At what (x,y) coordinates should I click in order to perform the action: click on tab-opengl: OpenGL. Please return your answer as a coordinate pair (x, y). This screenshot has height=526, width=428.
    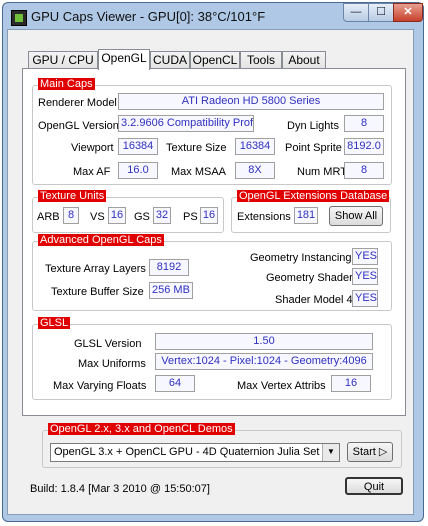
    Looking at the image, I should click on (124, 59).